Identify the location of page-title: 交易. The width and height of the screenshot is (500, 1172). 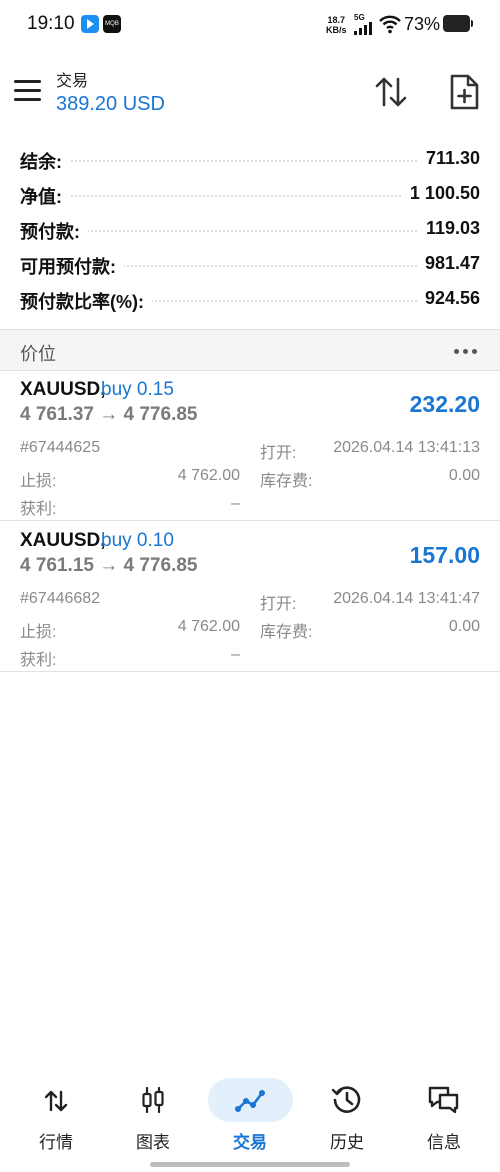
(72, 81).